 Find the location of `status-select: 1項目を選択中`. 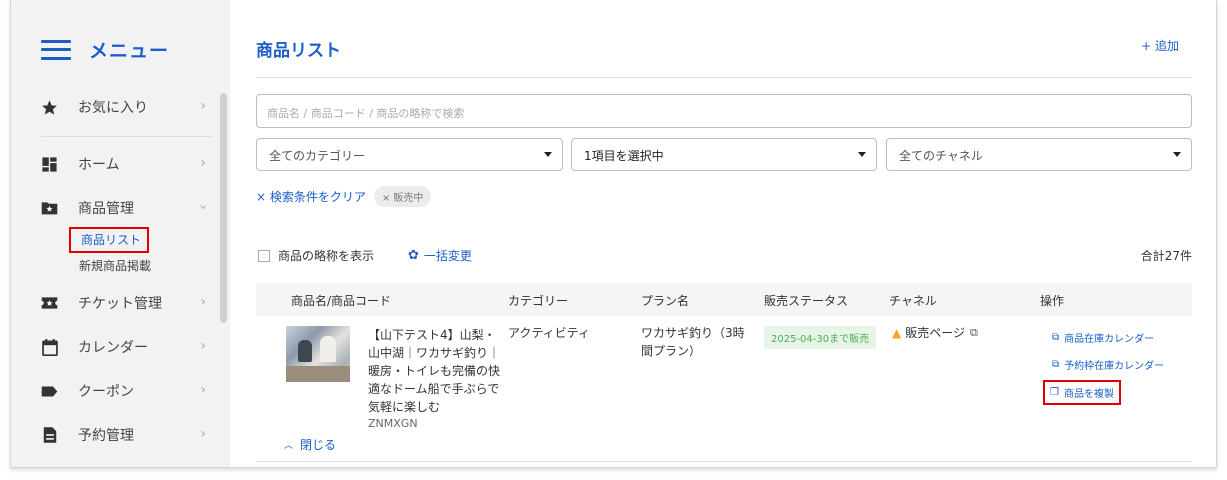

status-select: 1項目を選択中 is located at coordinates (724, 154).